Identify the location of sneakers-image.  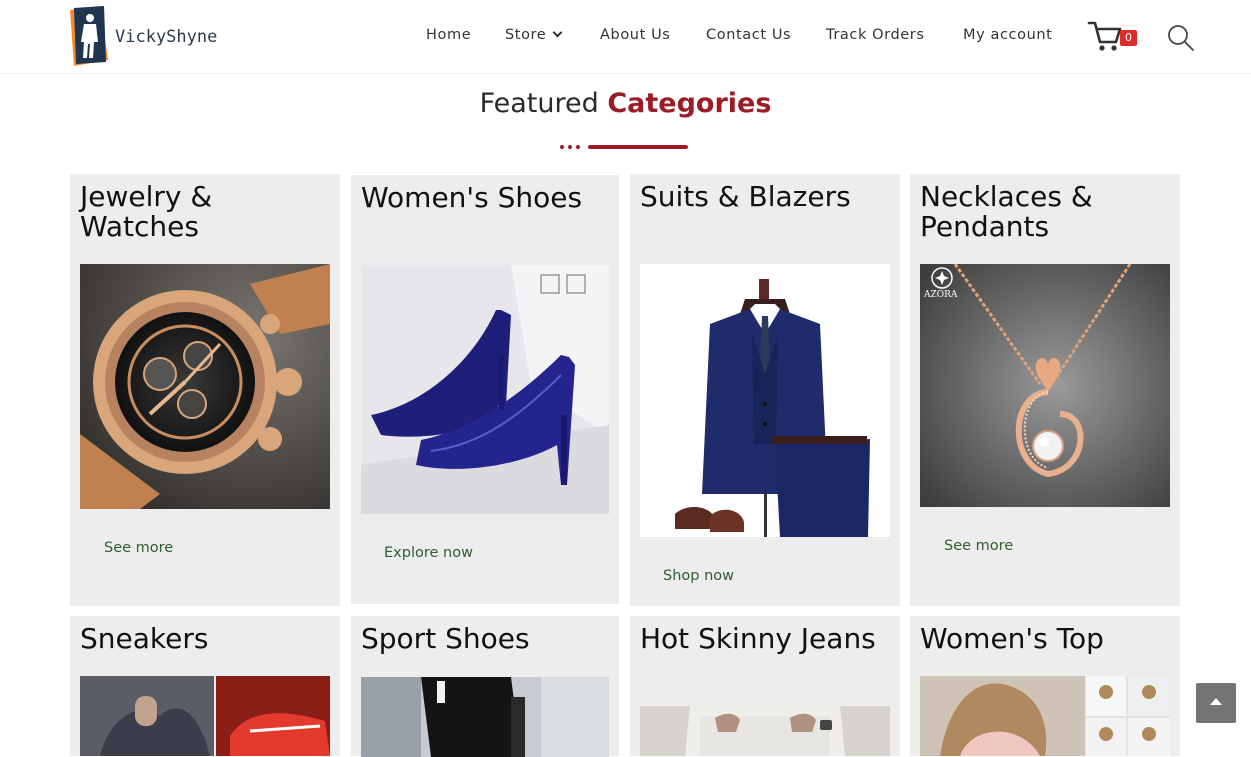
(205, 716).